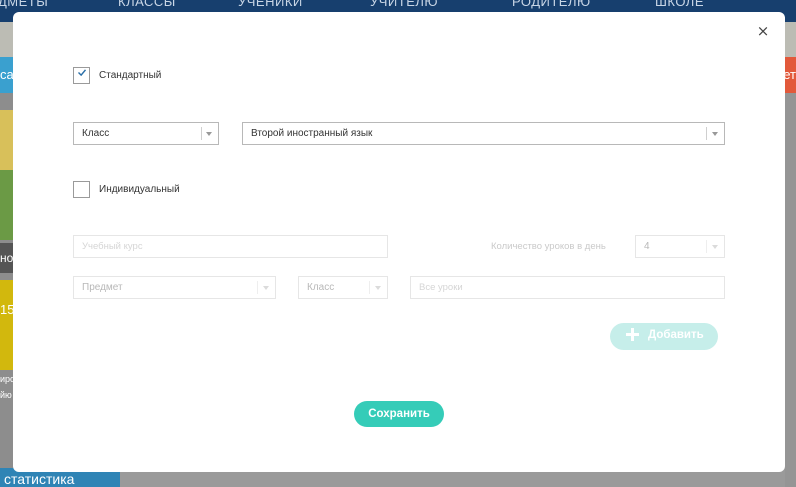 This screenshot has height=487, width=796. What do you see at coordinates (567, 287) in the screenshot?
I see `all-lessons-input: Все уроки` at bounding box center [567, 287].